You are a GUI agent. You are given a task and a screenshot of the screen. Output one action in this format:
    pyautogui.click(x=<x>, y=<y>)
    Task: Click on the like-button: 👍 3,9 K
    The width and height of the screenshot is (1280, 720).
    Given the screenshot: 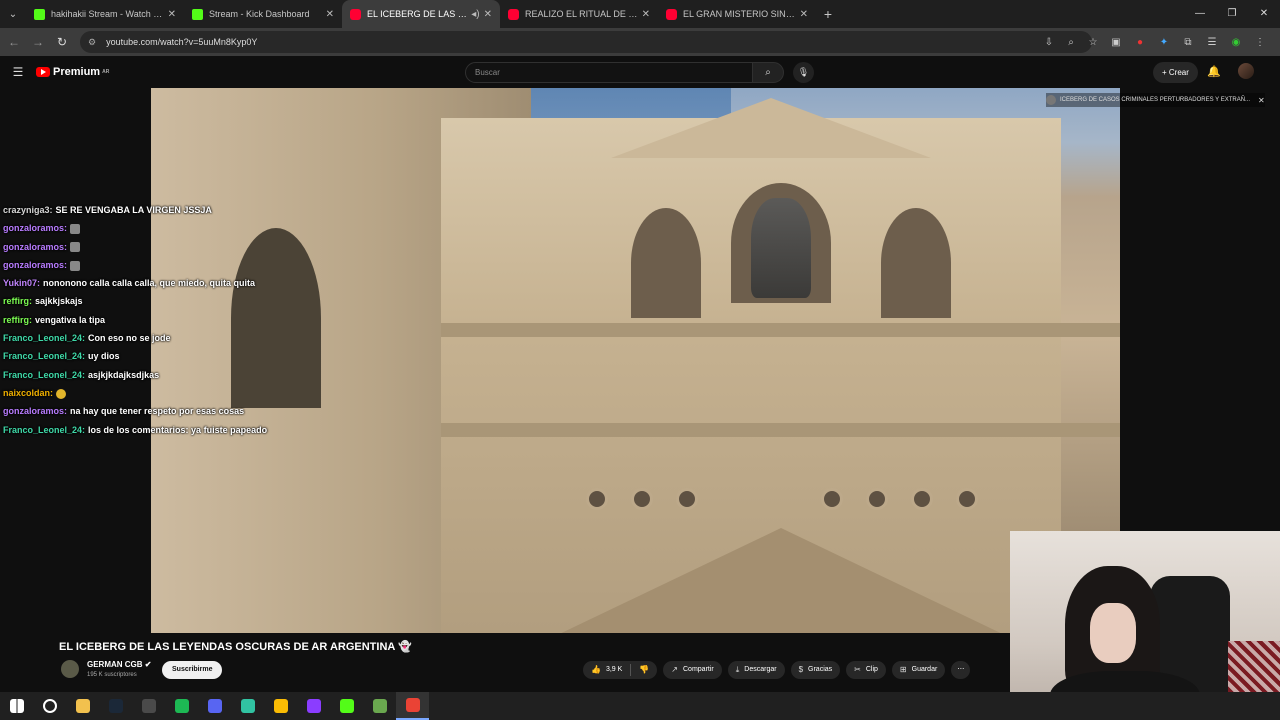 What is the action you would take?
    pyautogui.click(x=606, y=670)
    